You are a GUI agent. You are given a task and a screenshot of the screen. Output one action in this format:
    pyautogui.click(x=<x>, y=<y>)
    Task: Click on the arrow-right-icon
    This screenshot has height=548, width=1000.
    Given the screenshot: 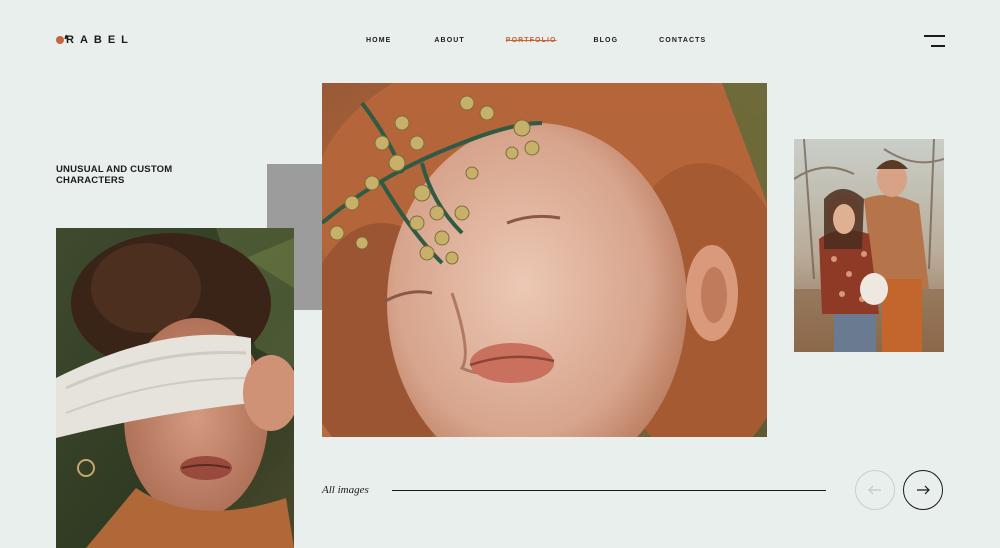 What is the action you would take?
    pyautogui.click(x=923, y=490)
    